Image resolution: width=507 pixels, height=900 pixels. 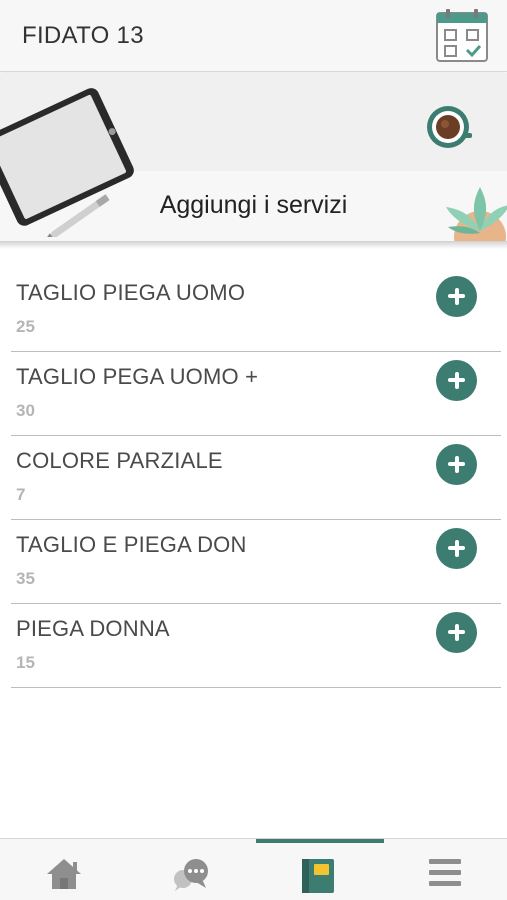 I want to click on menu-icon, so click(x=444, y=872).